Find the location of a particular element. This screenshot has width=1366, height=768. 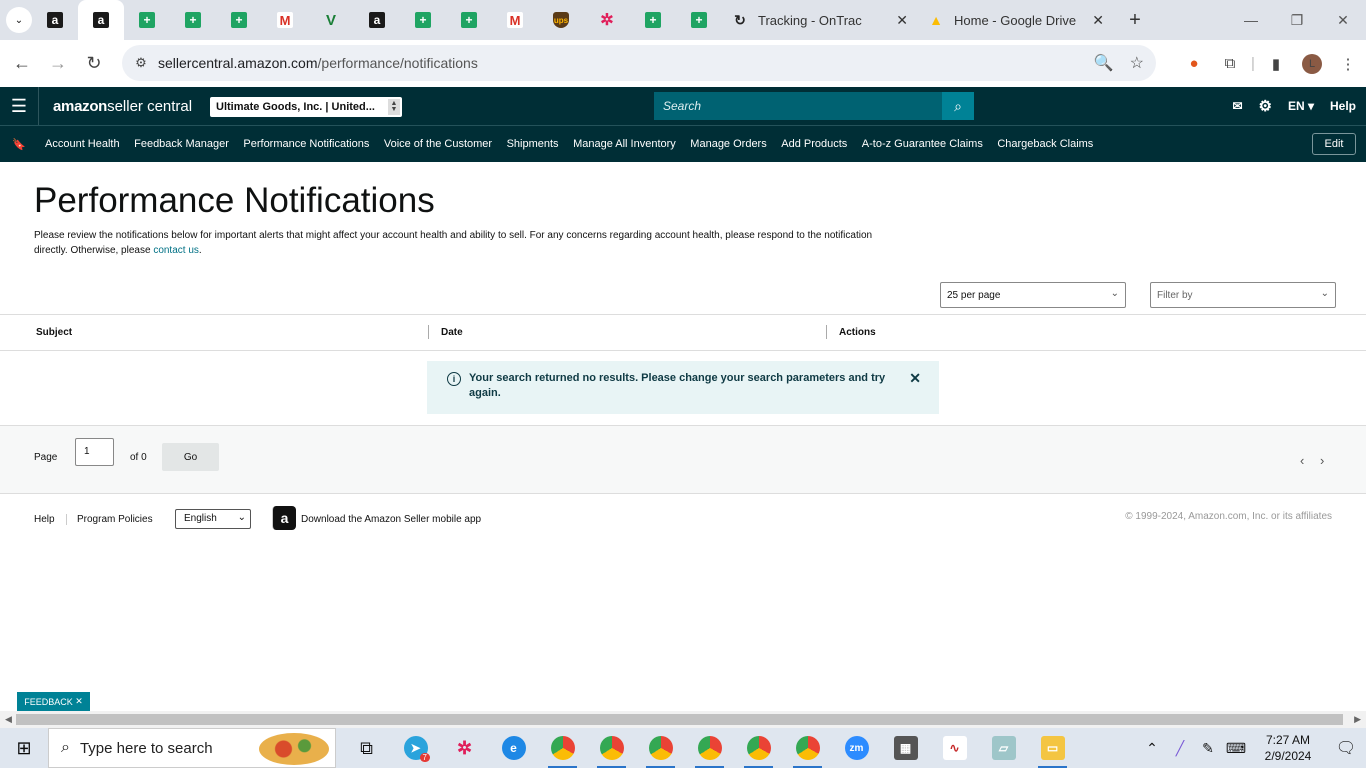

chevron-right-icon: › is located at coordinates (1322, 460).